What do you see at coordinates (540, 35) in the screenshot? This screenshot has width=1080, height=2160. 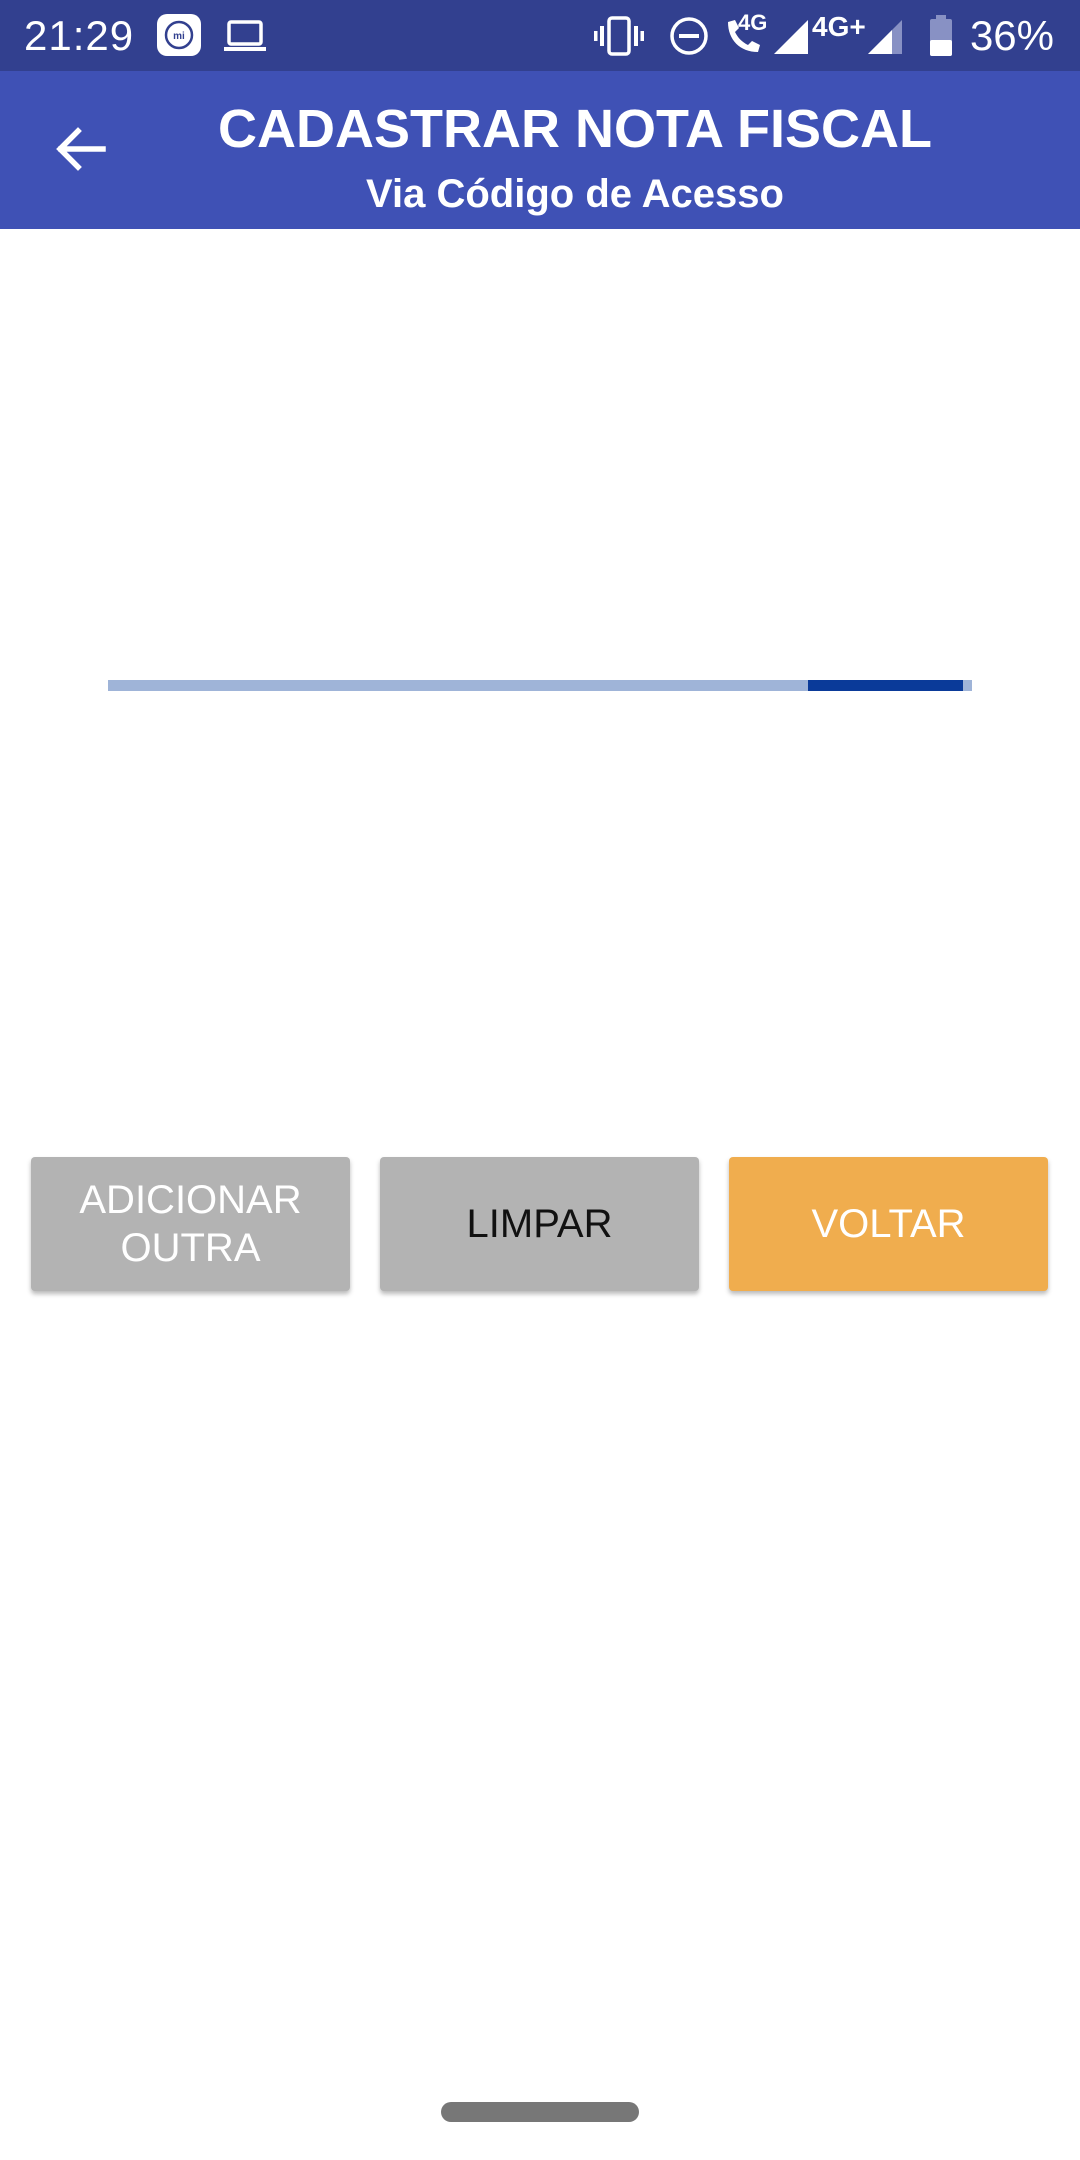 I see `status-bar: 21:29 mi 4G 4G+ 36%` at bounding box center [540, 35].